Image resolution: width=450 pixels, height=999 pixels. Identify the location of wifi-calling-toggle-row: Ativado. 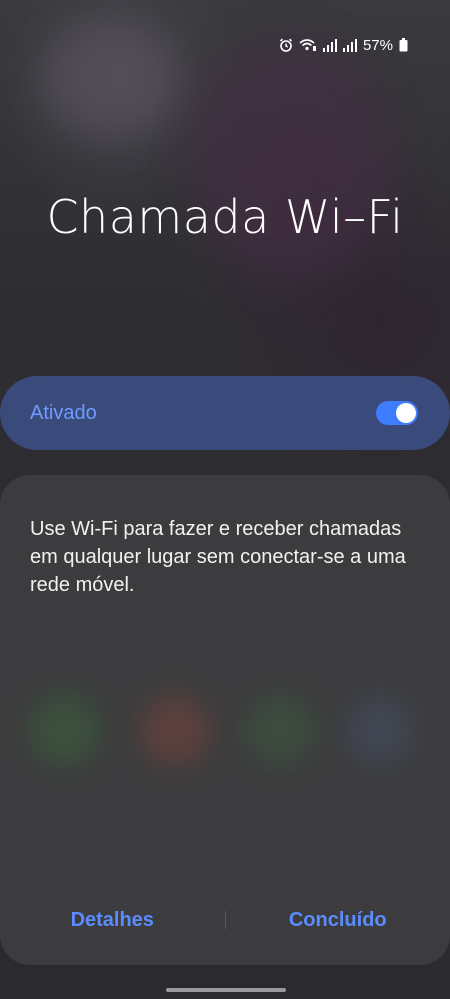
(225, 413).